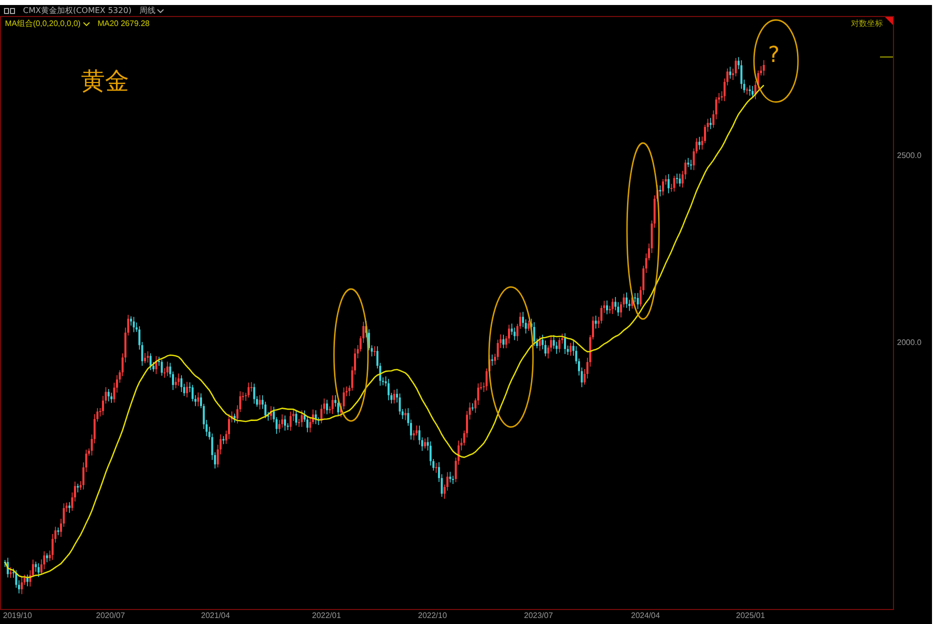 This screenshot has width=936, height=624. What do you see at coordinates (105, 81) in the screenshot?
I see `chart-title: 黄金` at bounding box center [105, 81].